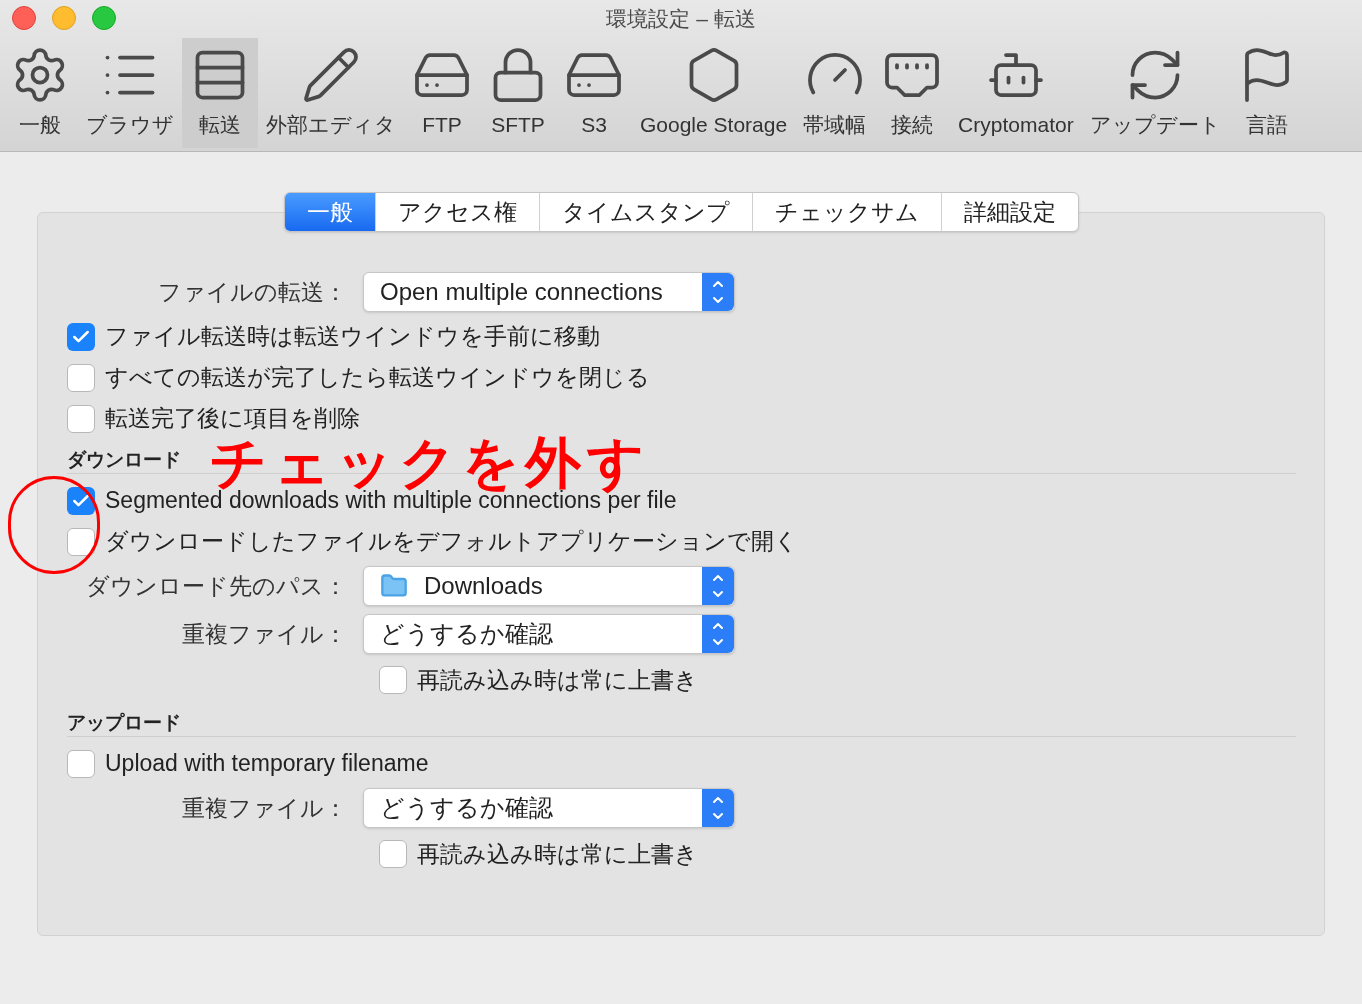  What do you see at coordinates (681, 19) in the screenshot?
I see `window-title: 環境設定 – 転送` at bounding box center [681, 19].